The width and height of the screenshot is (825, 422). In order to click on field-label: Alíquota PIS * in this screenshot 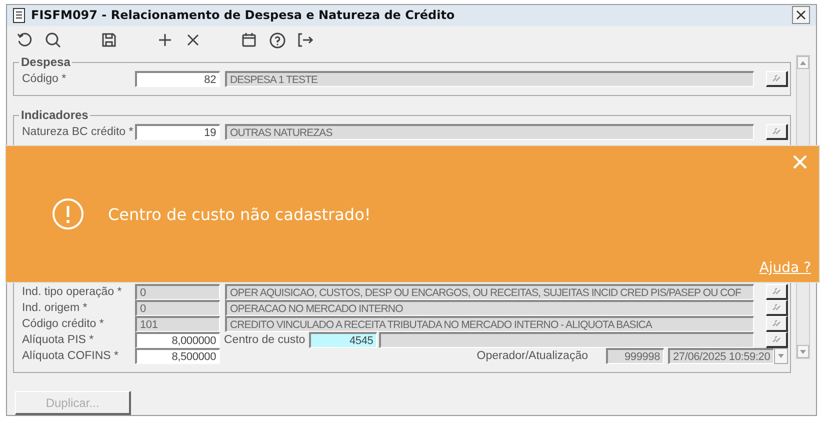, I will do `click(58, 340)`.